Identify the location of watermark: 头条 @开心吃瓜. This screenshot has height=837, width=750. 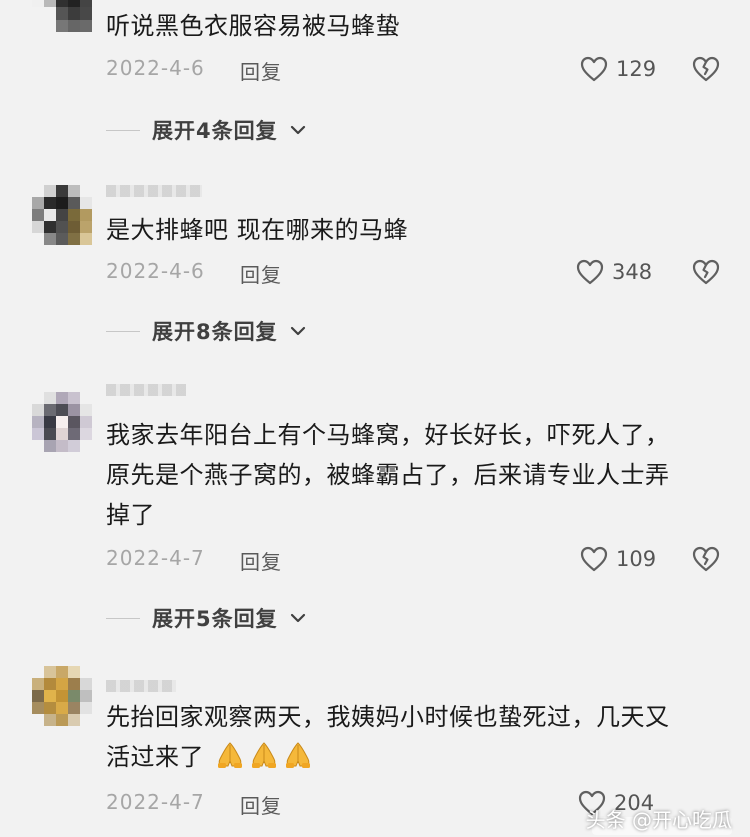
(658, 819).